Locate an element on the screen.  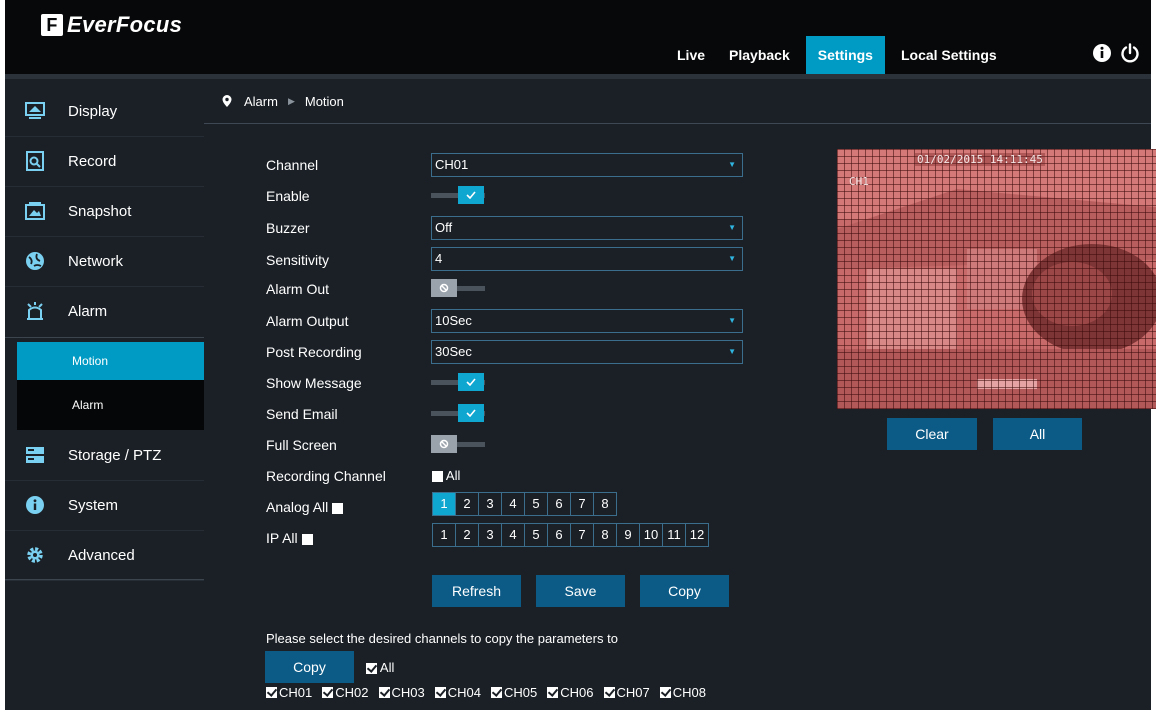
copy-channel-ch04: CH04 is located at coordinates (457, 692).